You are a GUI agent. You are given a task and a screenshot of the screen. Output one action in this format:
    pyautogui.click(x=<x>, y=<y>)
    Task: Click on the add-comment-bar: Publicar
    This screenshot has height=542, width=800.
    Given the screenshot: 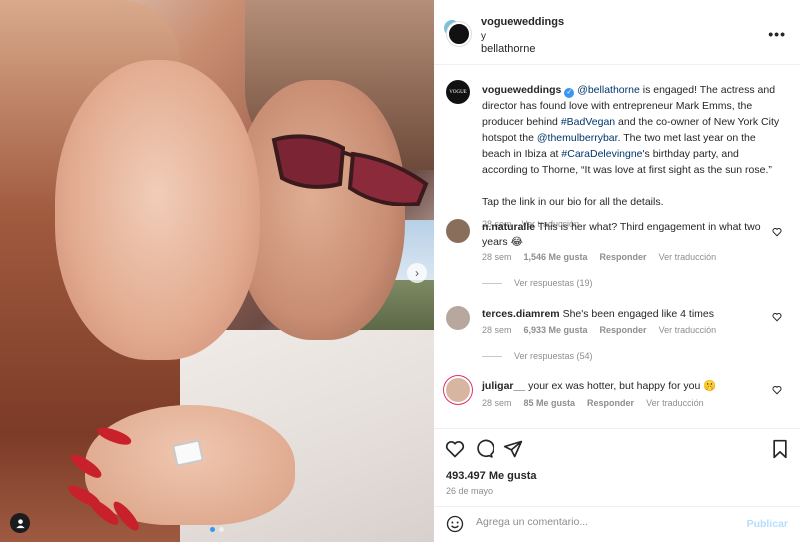 What is the action you would take?
    pyautogui.click(x=617, y=524)
    